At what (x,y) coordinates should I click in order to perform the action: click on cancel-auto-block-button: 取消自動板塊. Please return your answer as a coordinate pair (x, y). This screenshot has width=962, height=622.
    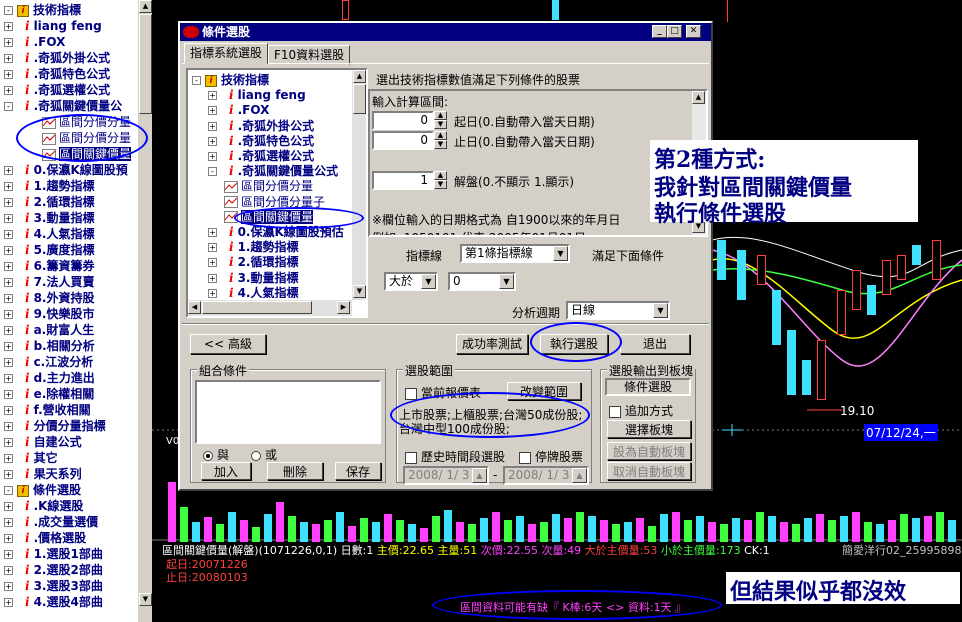
    Looking at the image, I should click on (649, 471).